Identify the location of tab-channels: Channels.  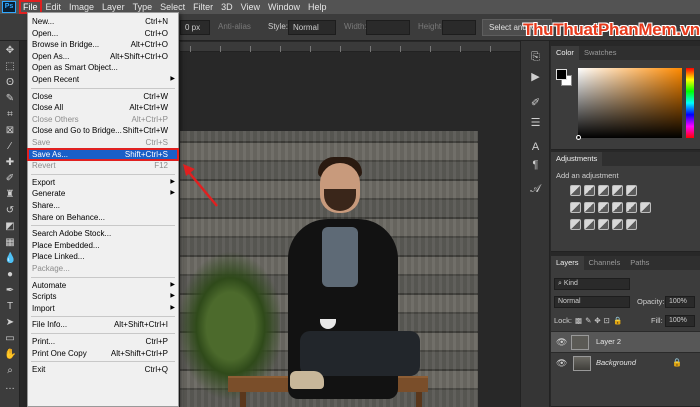
(605, 263).